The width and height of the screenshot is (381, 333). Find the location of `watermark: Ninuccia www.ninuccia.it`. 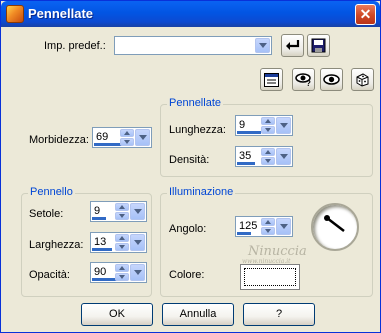

watermark: Ninuccia www.ninuccia.it is located at coordinates (274, 254).